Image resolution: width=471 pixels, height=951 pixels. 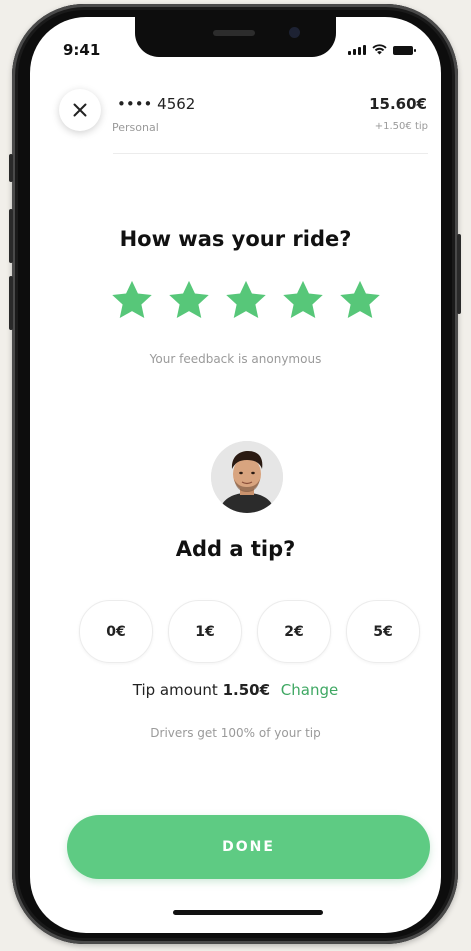 What do you see at coordinates (205, 631) in the screenshot?
I see `tip-option-1: 1€` at bounding box center [205, 631].